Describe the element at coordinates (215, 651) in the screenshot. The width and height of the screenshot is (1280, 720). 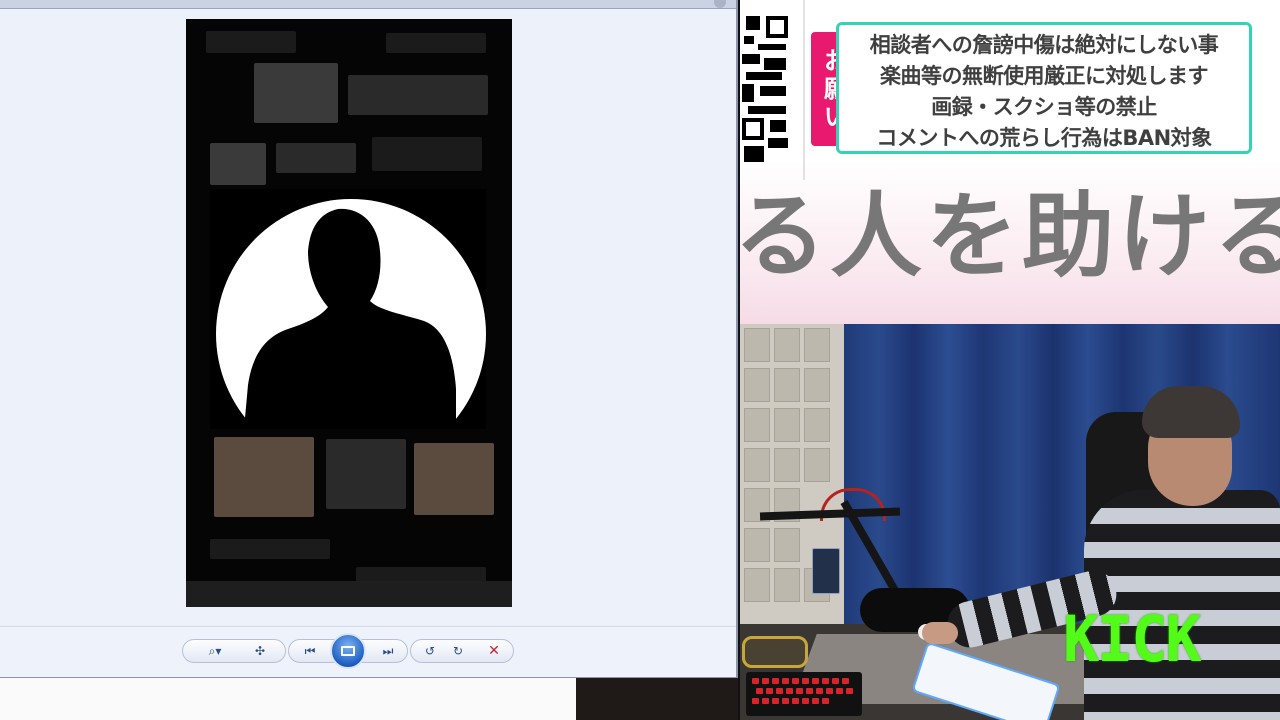
I see `zoom-button: ⌕▾` at that location.